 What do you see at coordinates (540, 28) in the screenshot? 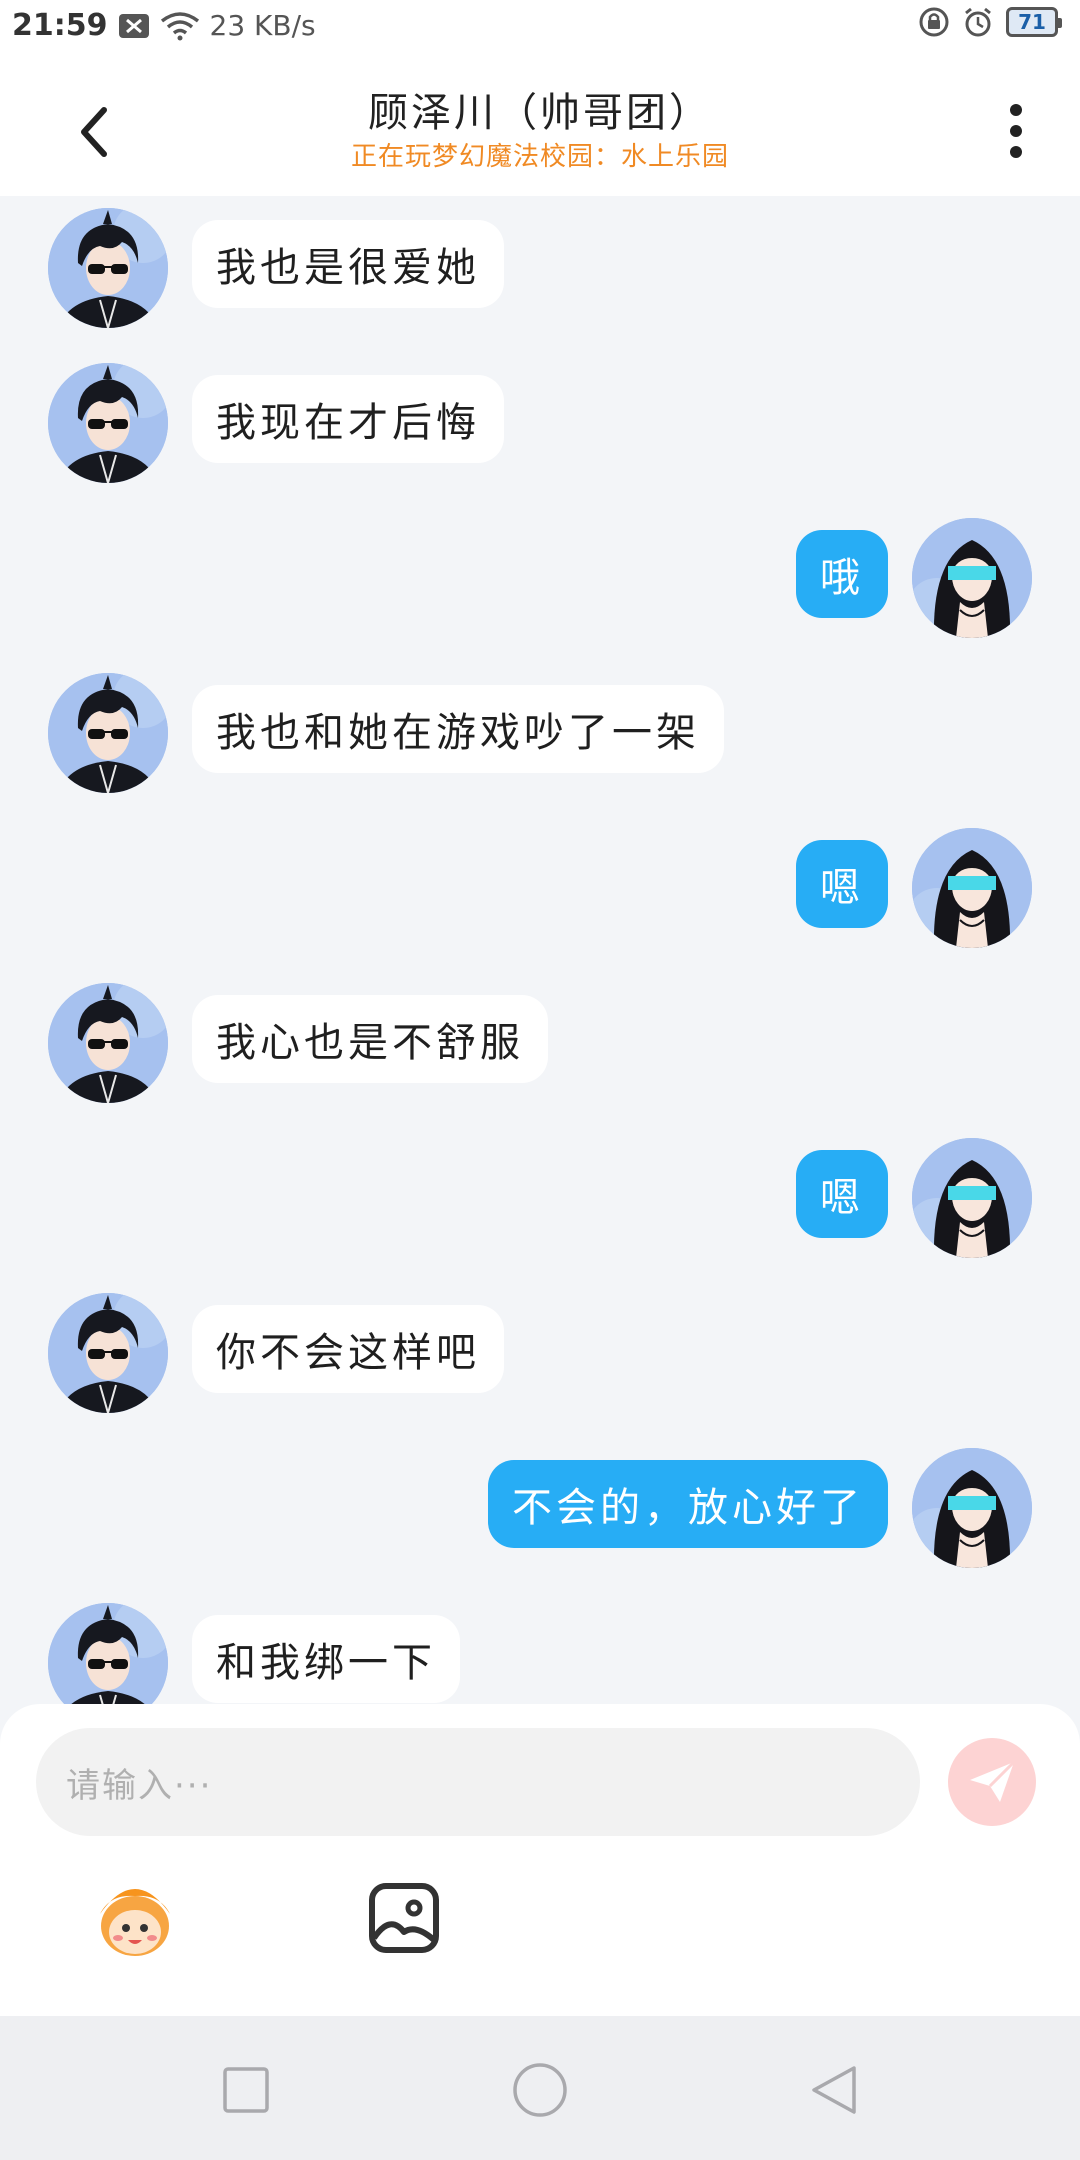
I see `status-bar: 21:59 23 KB/s 71` at bounding box center [540, 28].